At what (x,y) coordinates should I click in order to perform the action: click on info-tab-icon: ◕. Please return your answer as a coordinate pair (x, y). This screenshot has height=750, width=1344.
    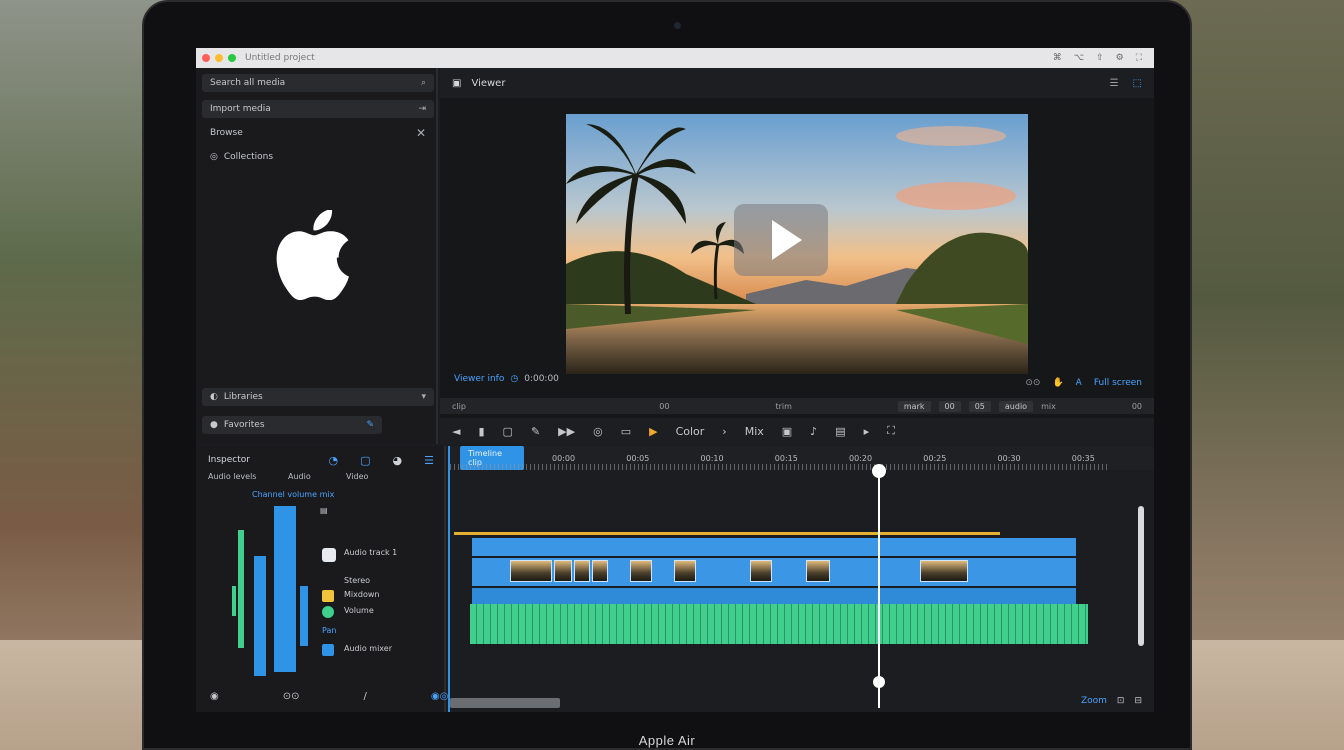
    Looking at the image, I should click on (398, 460).